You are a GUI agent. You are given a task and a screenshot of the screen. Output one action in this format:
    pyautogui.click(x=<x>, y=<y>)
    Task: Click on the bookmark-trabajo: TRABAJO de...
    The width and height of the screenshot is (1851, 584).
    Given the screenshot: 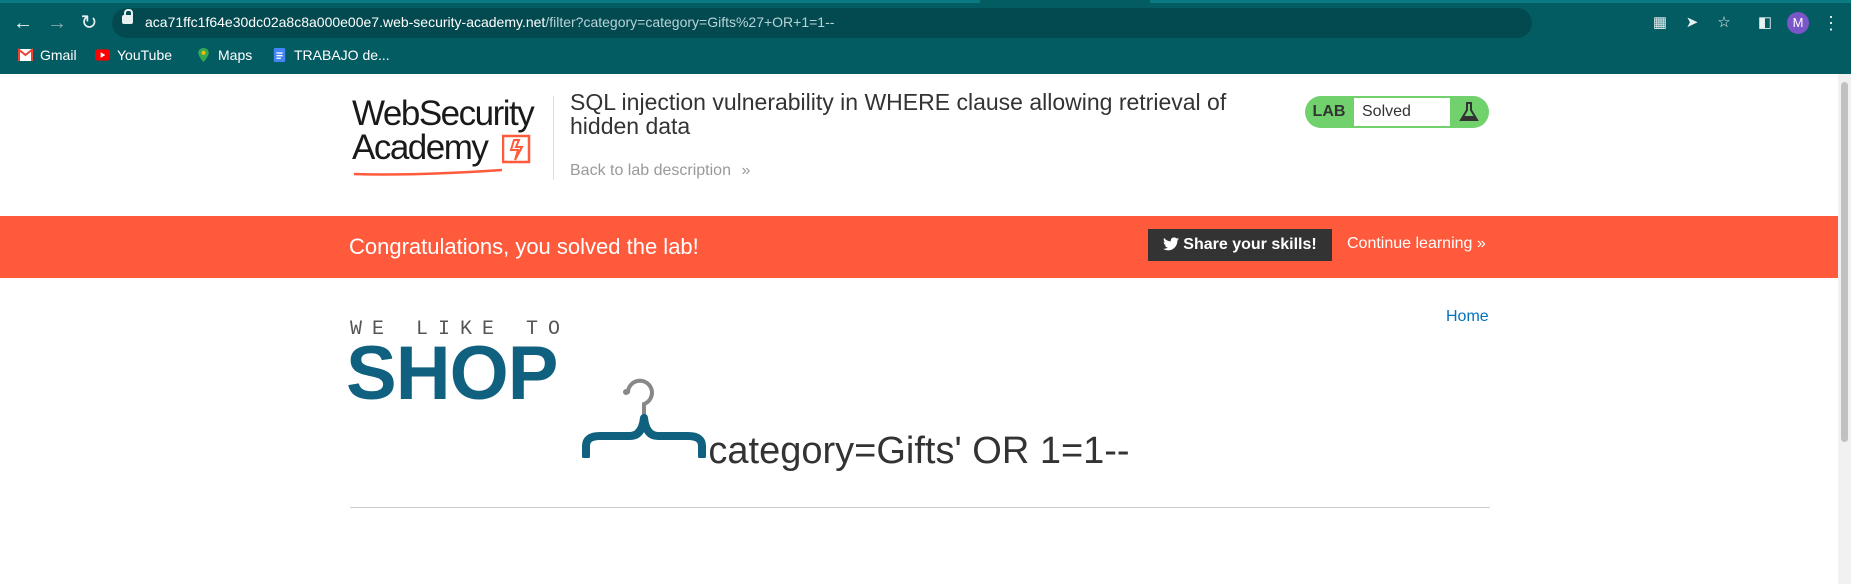 What is the action you would take?
    pyautogui.click(x=331, y=55)
    